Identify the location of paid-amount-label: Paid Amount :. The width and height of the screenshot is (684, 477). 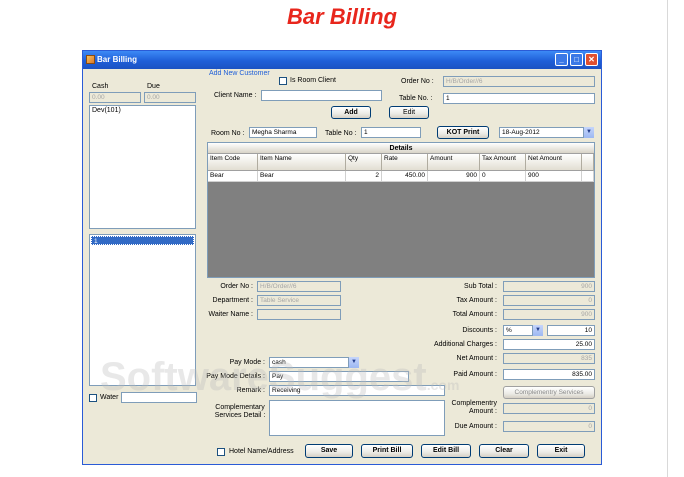
(475, 374).